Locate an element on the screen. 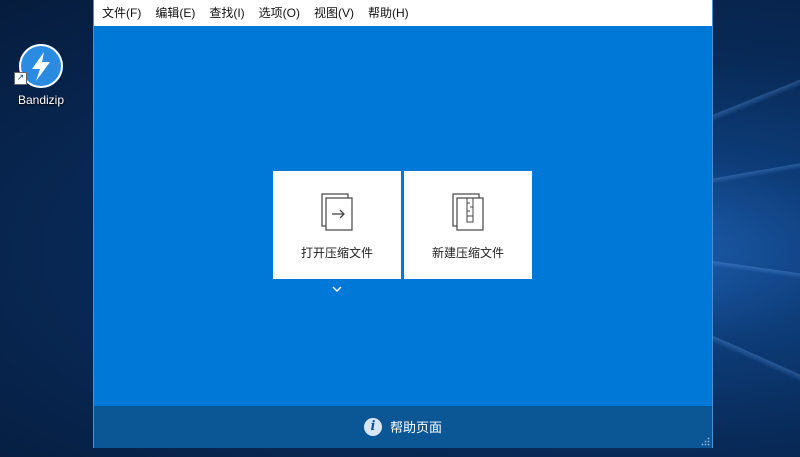 This screenshot has height=457, width=800. menu-bar: 文件(F) 编辑(E) 查找(I) 选项(O) 视图(V) 帮助(H) is located at coordinates (403, 13).